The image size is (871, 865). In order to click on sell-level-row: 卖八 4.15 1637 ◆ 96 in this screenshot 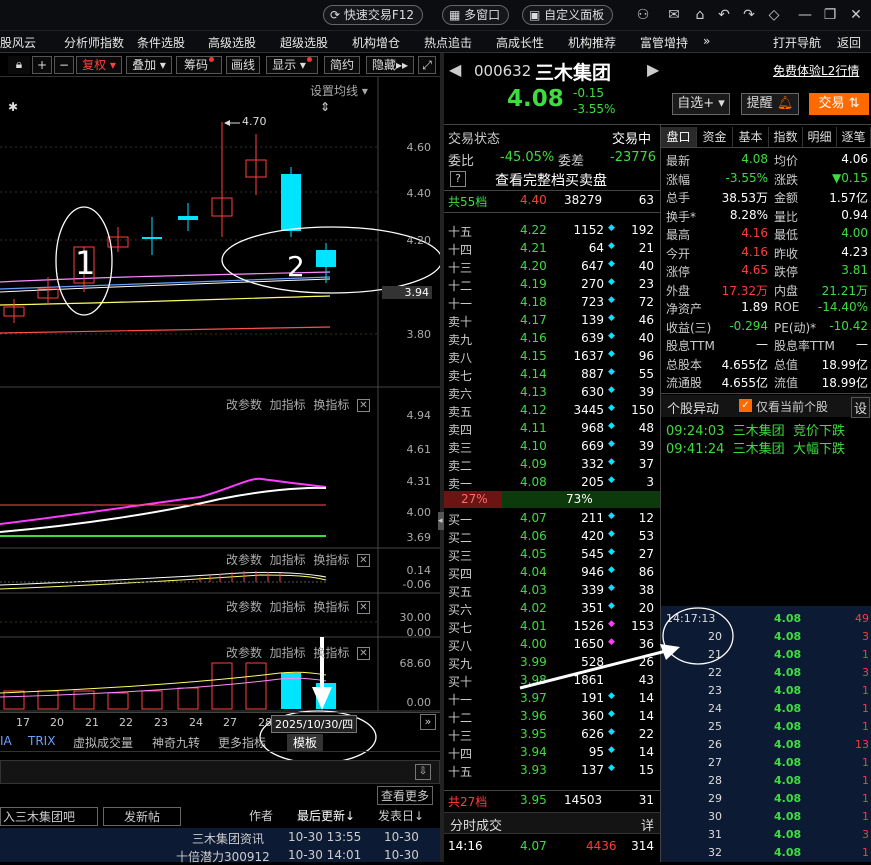, I will do `click(552, 357)`.